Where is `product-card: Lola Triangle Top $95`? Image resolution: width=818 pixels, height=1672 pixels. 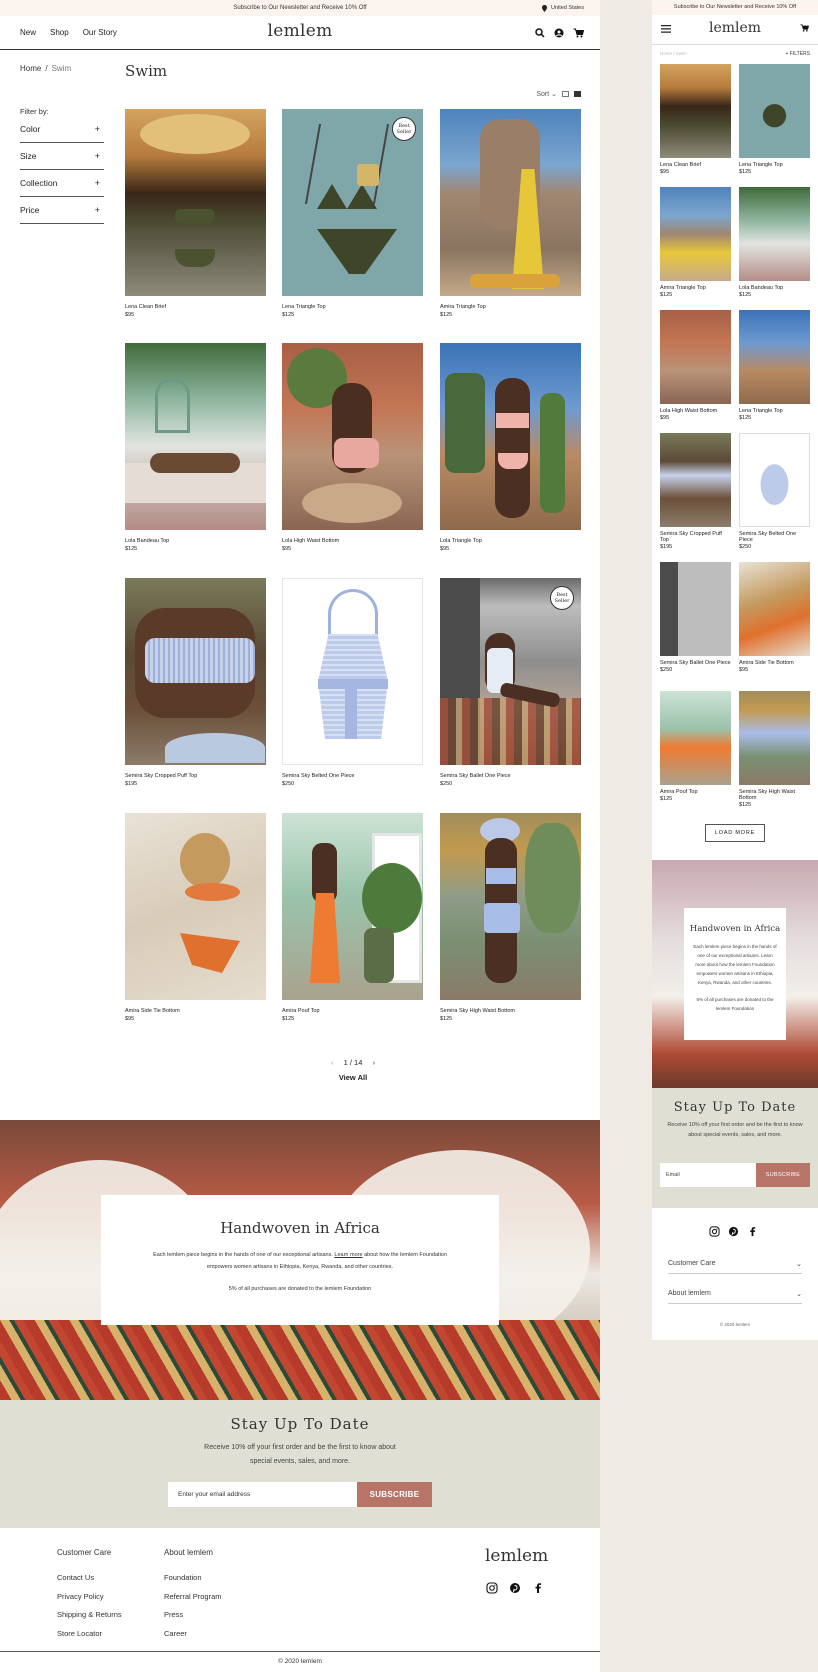 product-card: Lola Triangle Top $95 is located at coordinates (510, 447).